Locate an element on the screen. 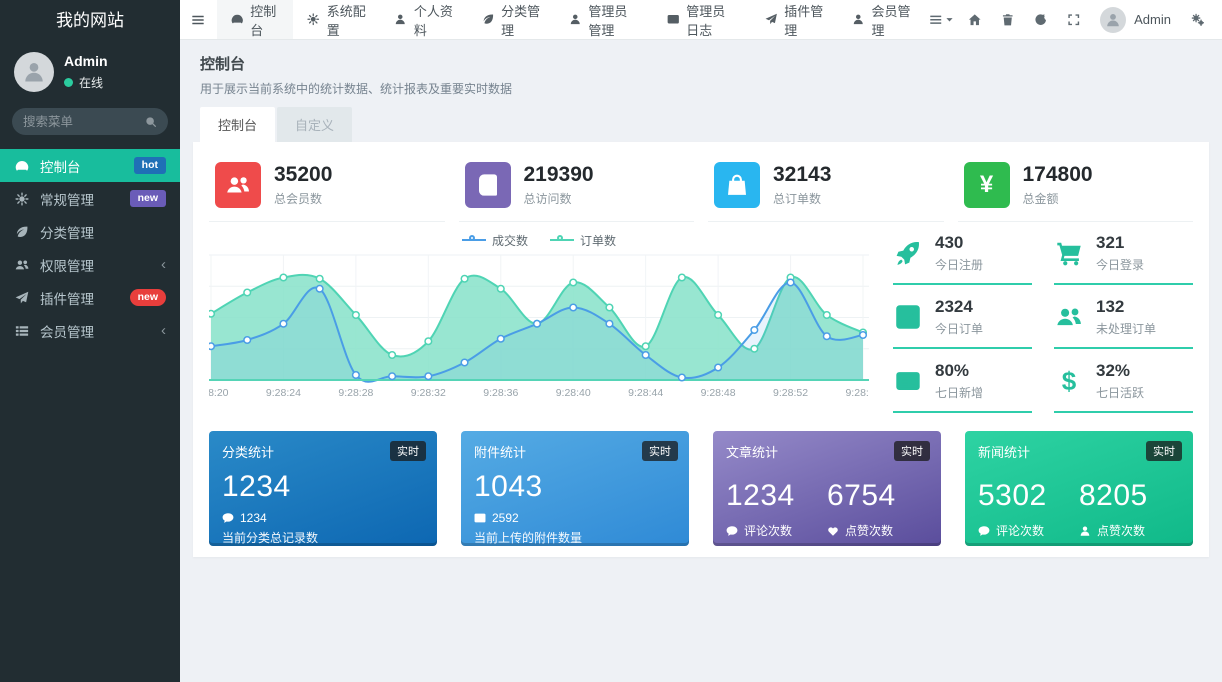 Image resolution: width=1222 pixels, height=682 pixels. legend-label: 订单数 is located at coordinates (598, 240).